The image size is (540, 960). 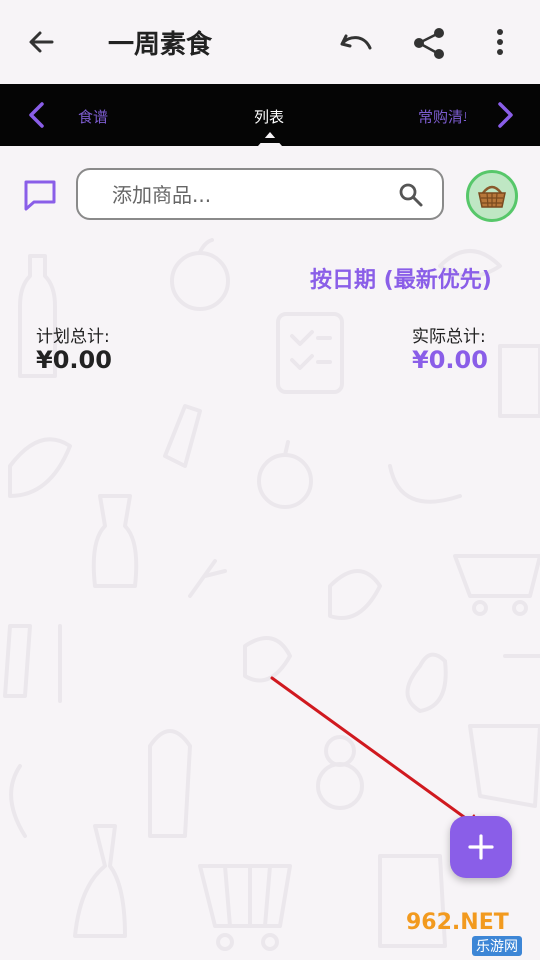 I want to click on sort-order-label: 按日期 (最新优先), so click(x=401, y=278).